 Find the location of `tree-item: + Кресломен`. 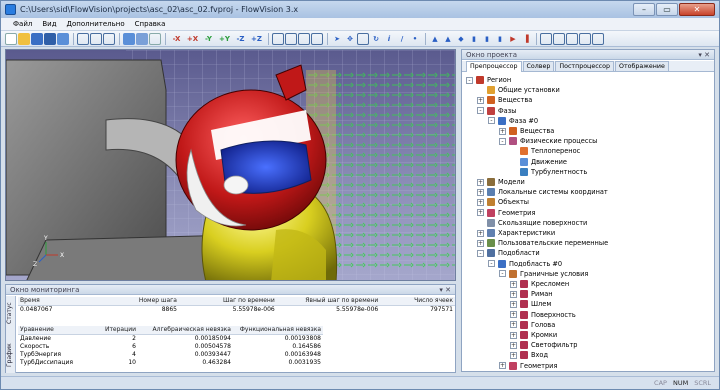

tree-item: + Кресломен is located at coordinates (539, 284).